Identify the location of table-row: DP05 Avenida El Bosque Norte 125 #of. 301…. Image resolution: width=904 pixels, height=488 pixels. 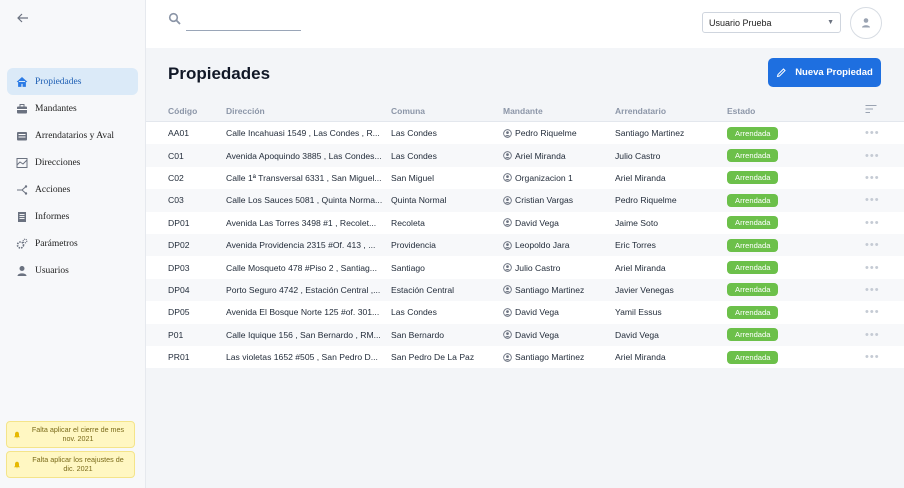
(525, 312).